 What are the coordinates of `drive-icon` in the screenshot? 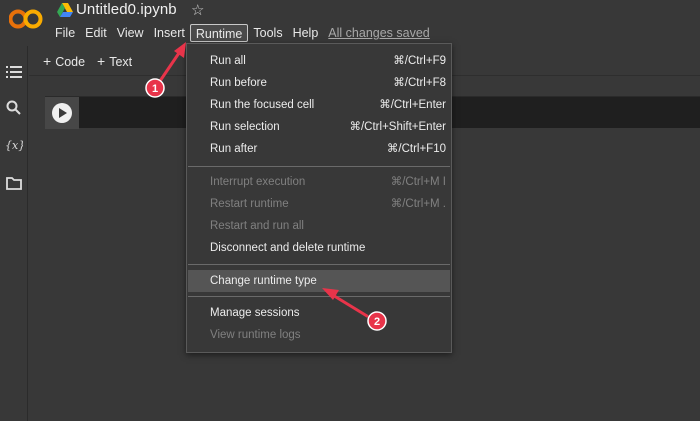 It's located at (65, 10).